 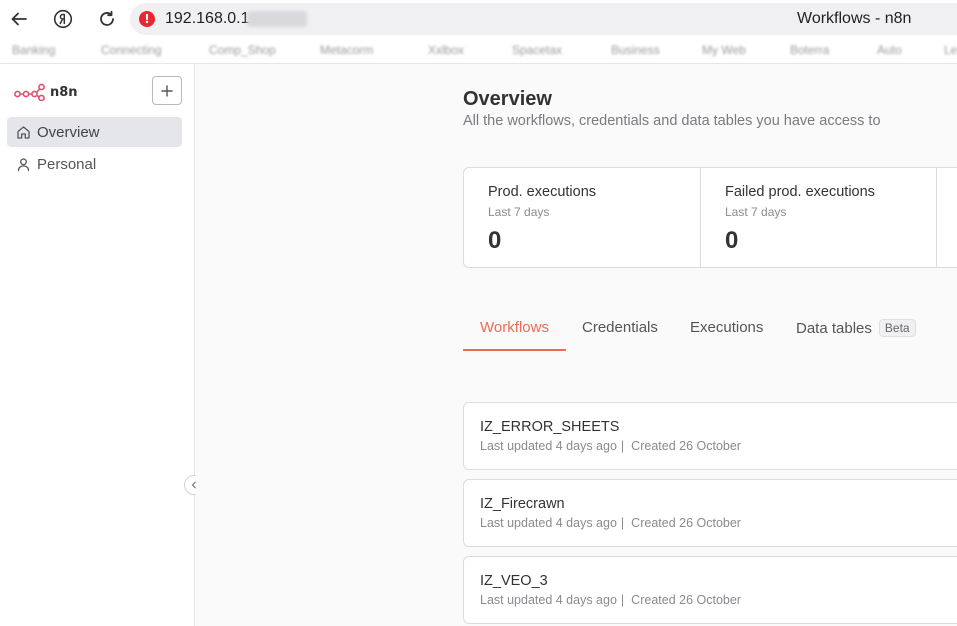 I want to click on stat-label: Failed prod. executions, so click(x=800, y=192).